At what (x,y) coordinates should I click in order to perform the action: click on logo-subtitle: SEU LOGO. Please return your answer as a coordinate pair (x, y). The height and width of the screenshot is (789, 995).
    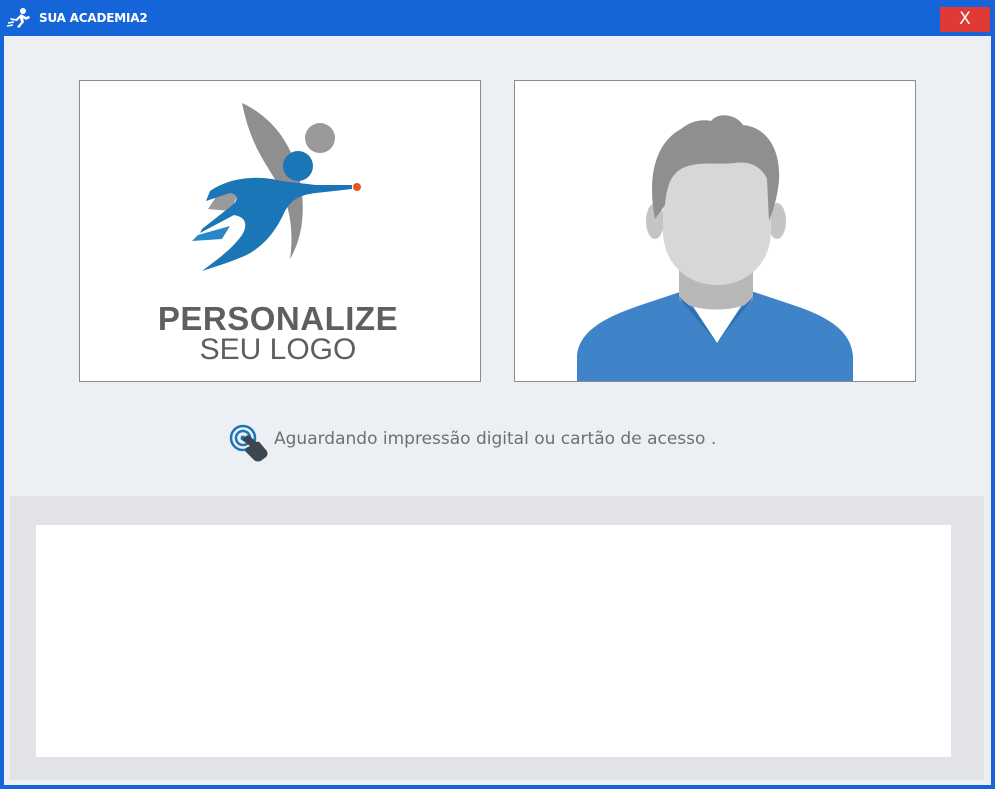
    Looking at the image, I should click on (278, 349).